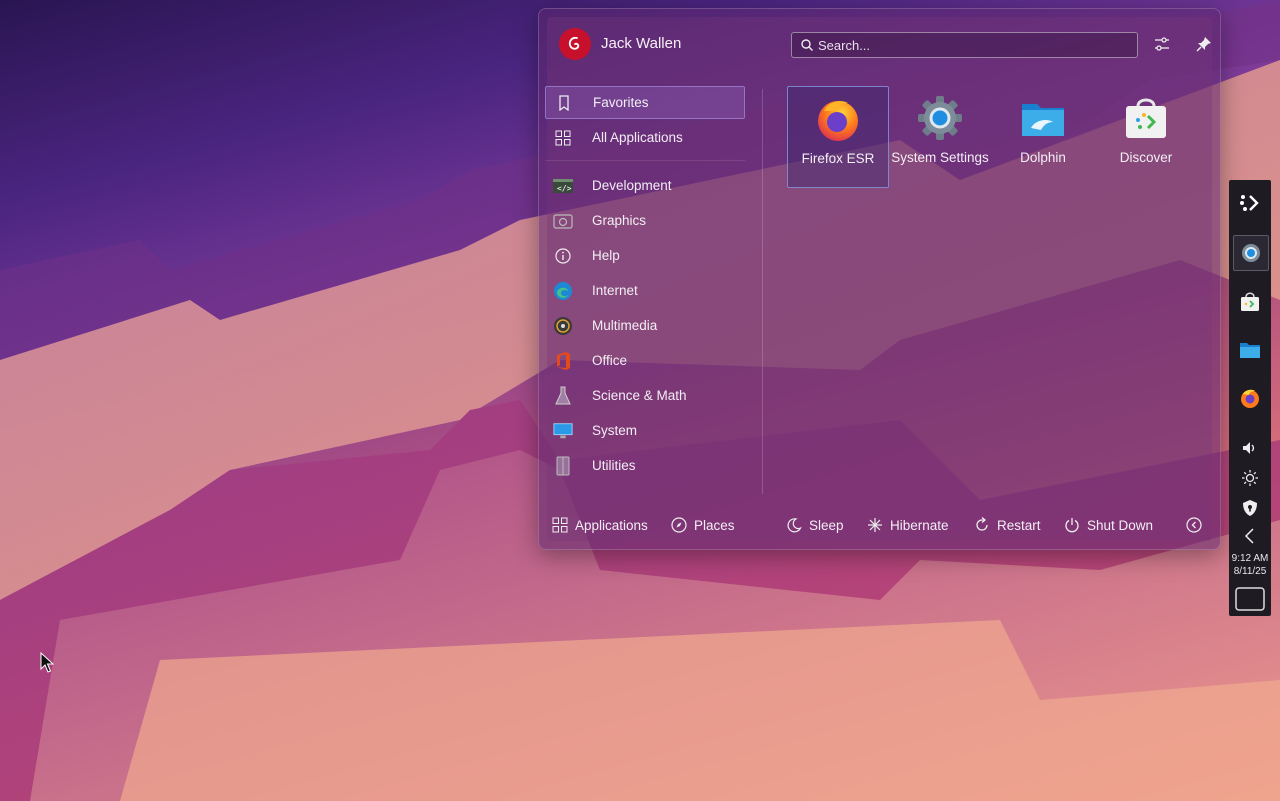 The image size is (1280, 801). I want to click on pin-icon, so click(1204, 44).